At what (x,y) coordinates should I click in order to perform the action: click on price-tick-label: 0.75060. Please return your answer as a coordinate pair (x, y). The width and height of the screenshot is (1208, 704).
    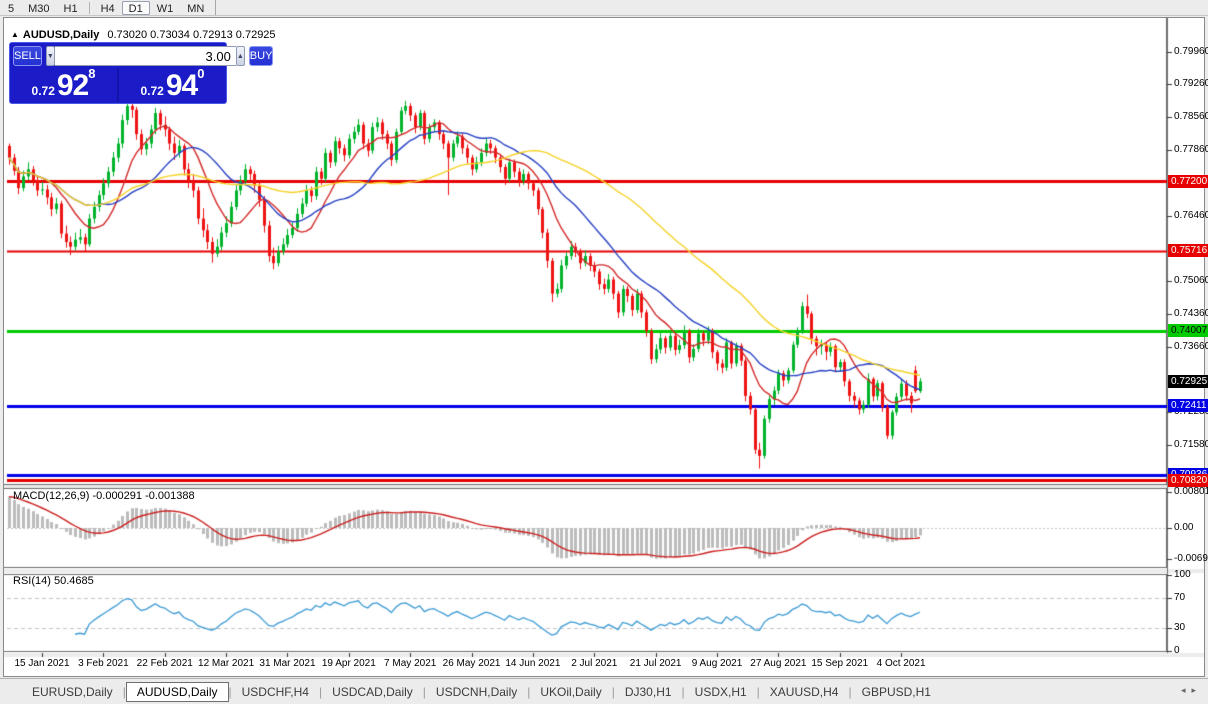
    Looking at the image, I should click on (1191, 281).